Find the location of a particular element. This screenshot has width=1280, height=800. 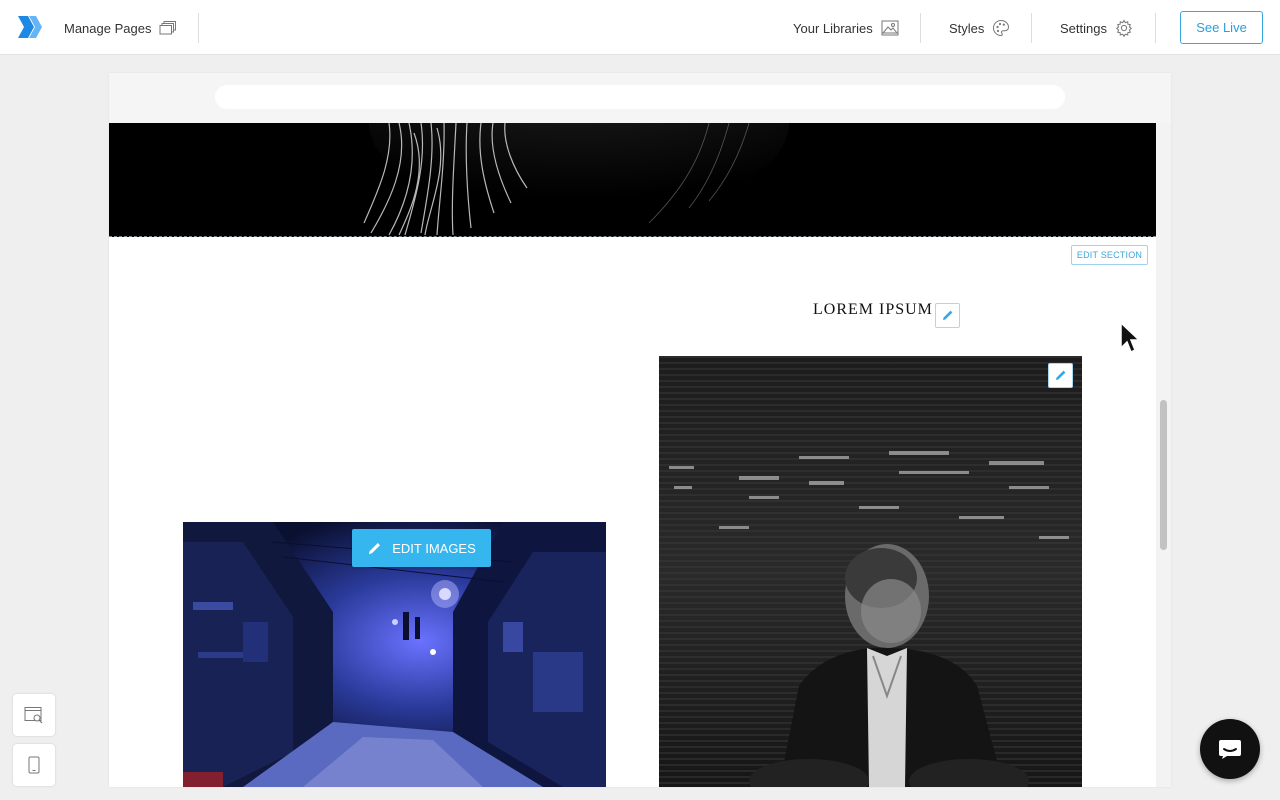

pages-stack-icon is located at coordinates (168, 28).